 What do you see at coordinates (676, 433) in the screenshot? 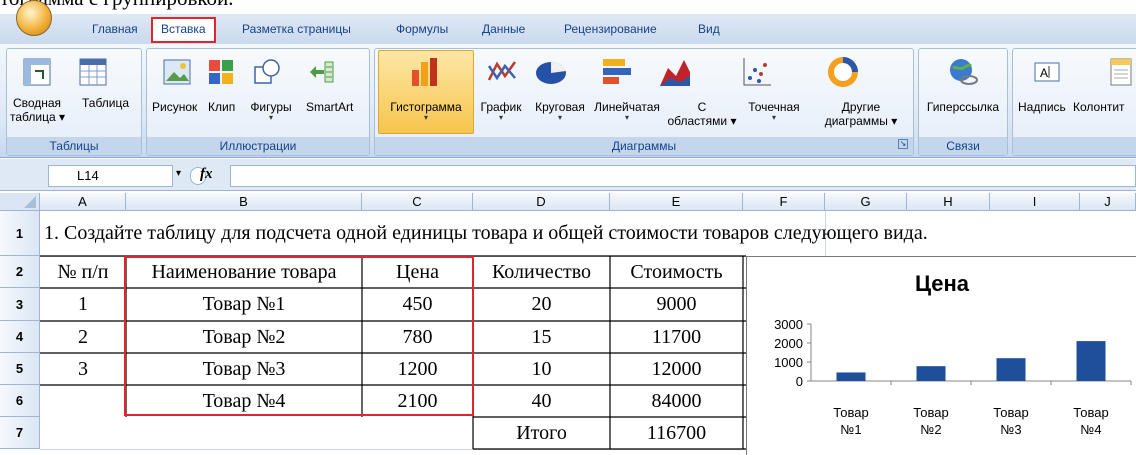
I see `total-value-cell: 116700` at bounding box center [676, 433].